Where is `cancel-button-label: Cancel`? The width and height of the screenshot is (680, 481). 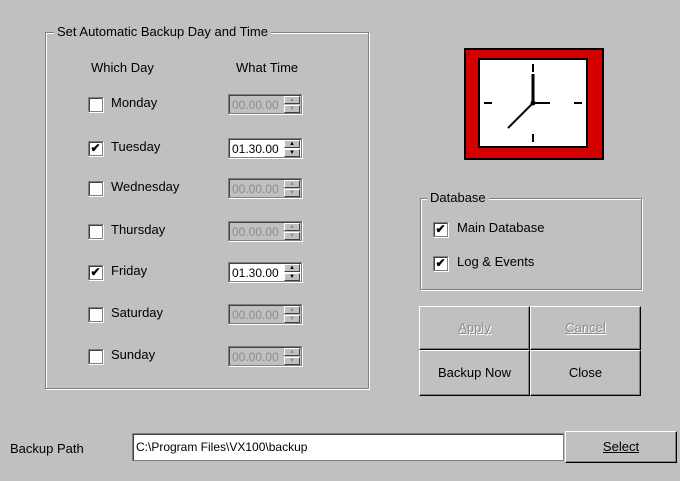
cancel-button-label: Cancel is located at coordinates (585, 327).